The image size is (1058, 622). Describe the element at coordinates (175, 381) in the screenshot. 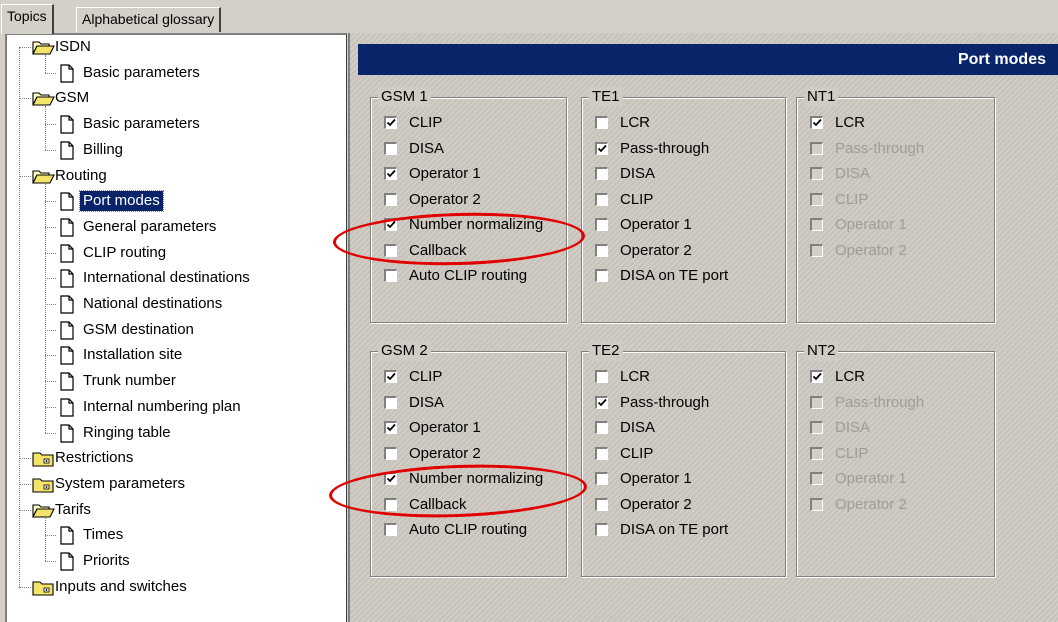

I see `tree-item: Trunk number` at that location.